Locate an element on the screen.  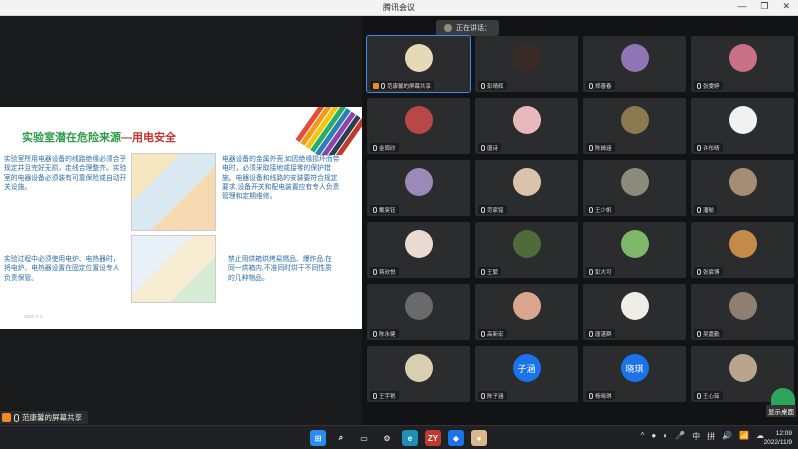
participant-nameplate: 王心茹 is located at coordinates (708, 395).